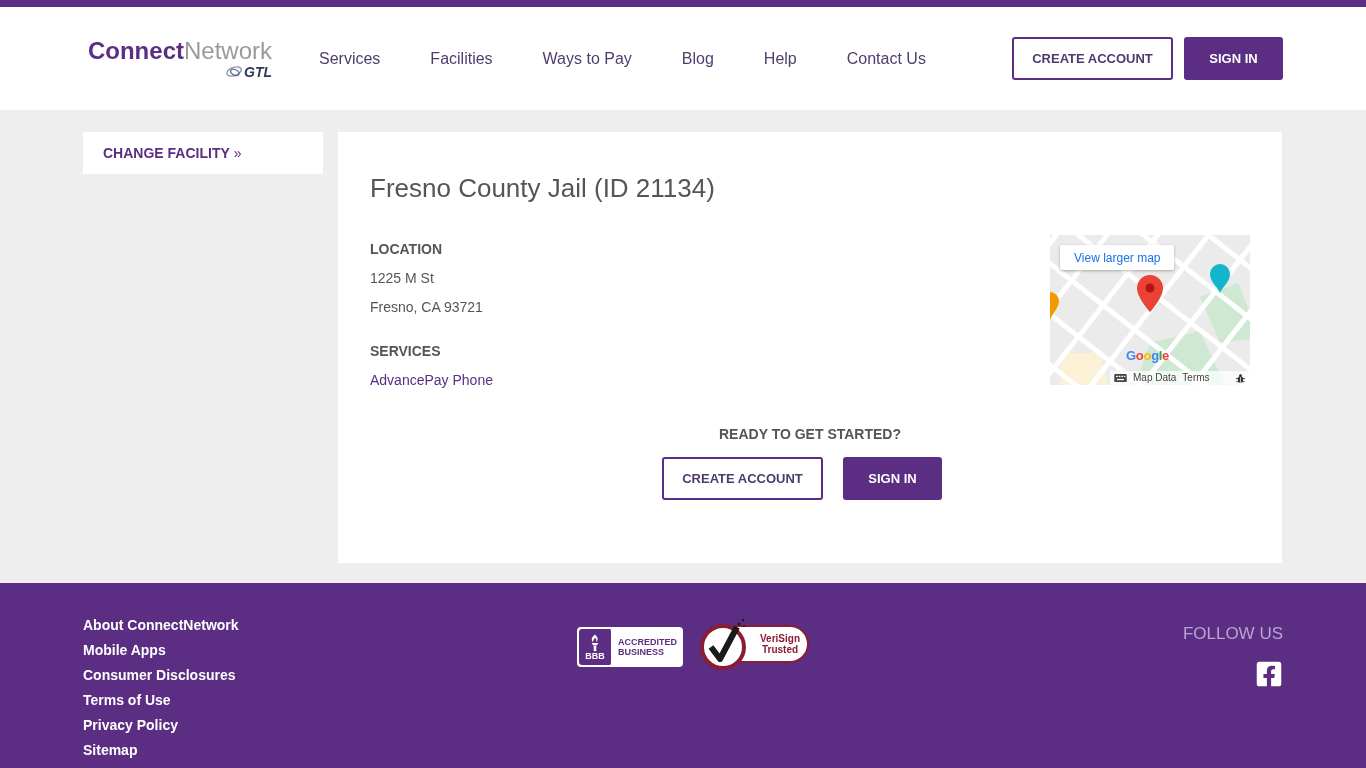  I want to click on nav-link: Blog, so click(697, 58).